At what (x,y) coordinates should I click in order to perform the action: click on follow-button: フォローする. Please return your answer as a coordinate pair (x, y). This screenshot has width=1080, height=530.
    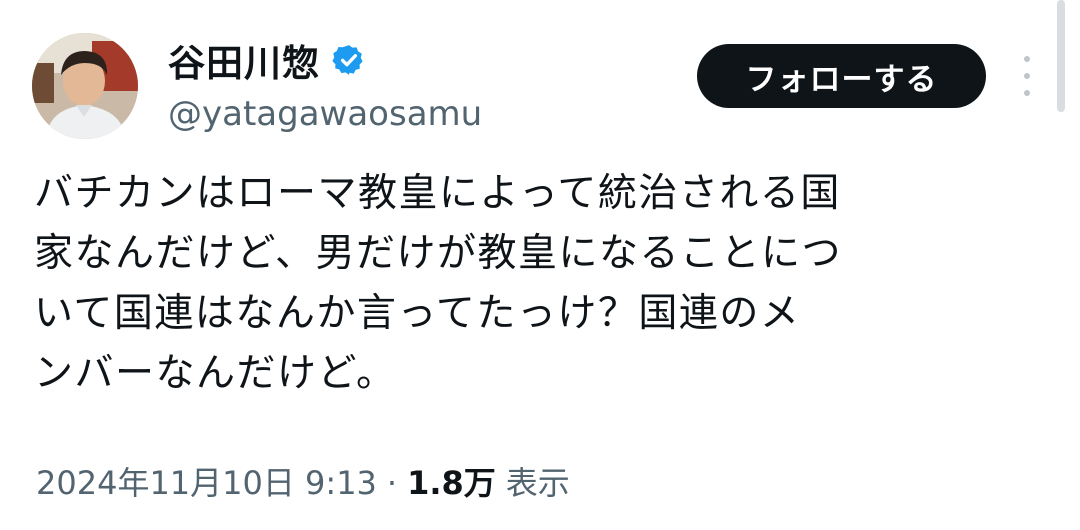
    Looking at the image, I should click on (841, 76).